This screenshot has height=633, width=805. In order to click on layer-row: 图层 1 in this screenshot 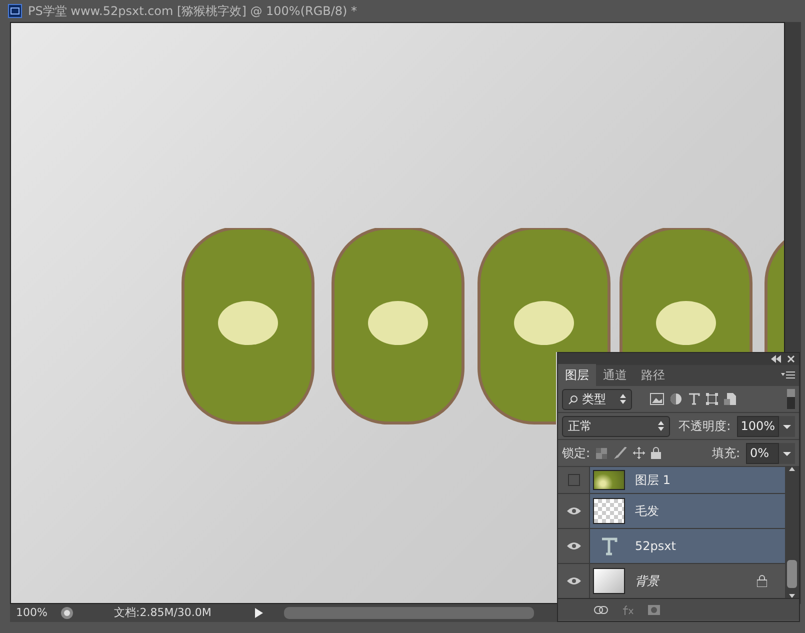, I will do `click(687, 480)`.